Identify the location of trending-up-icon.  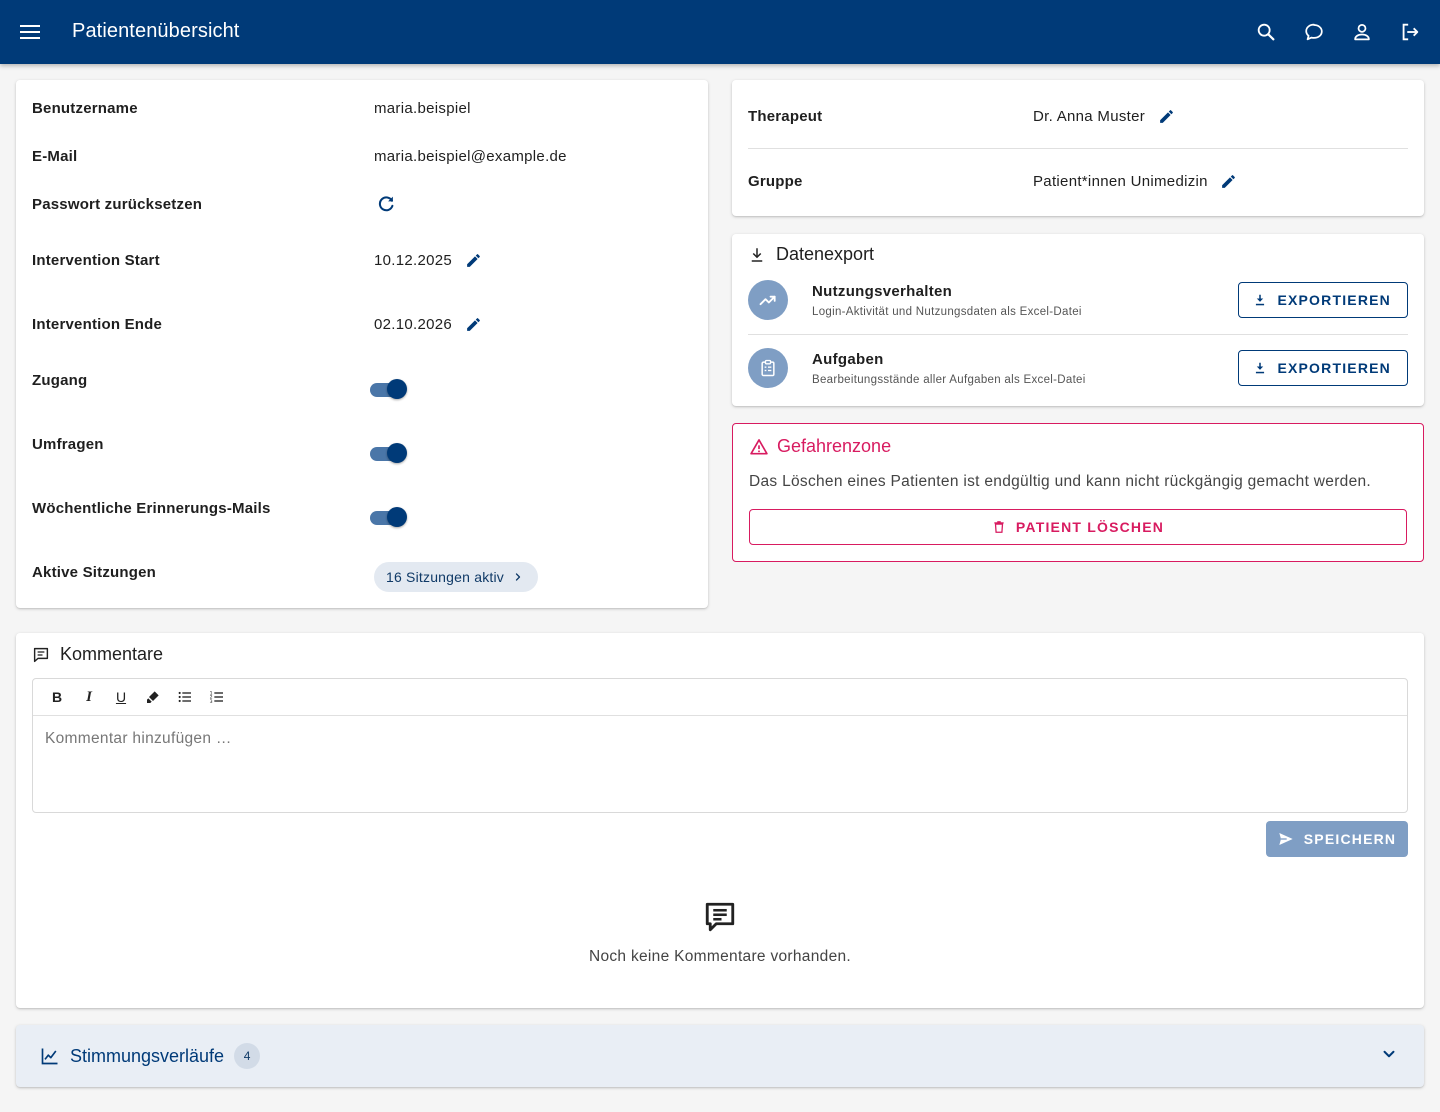
(768, 300).